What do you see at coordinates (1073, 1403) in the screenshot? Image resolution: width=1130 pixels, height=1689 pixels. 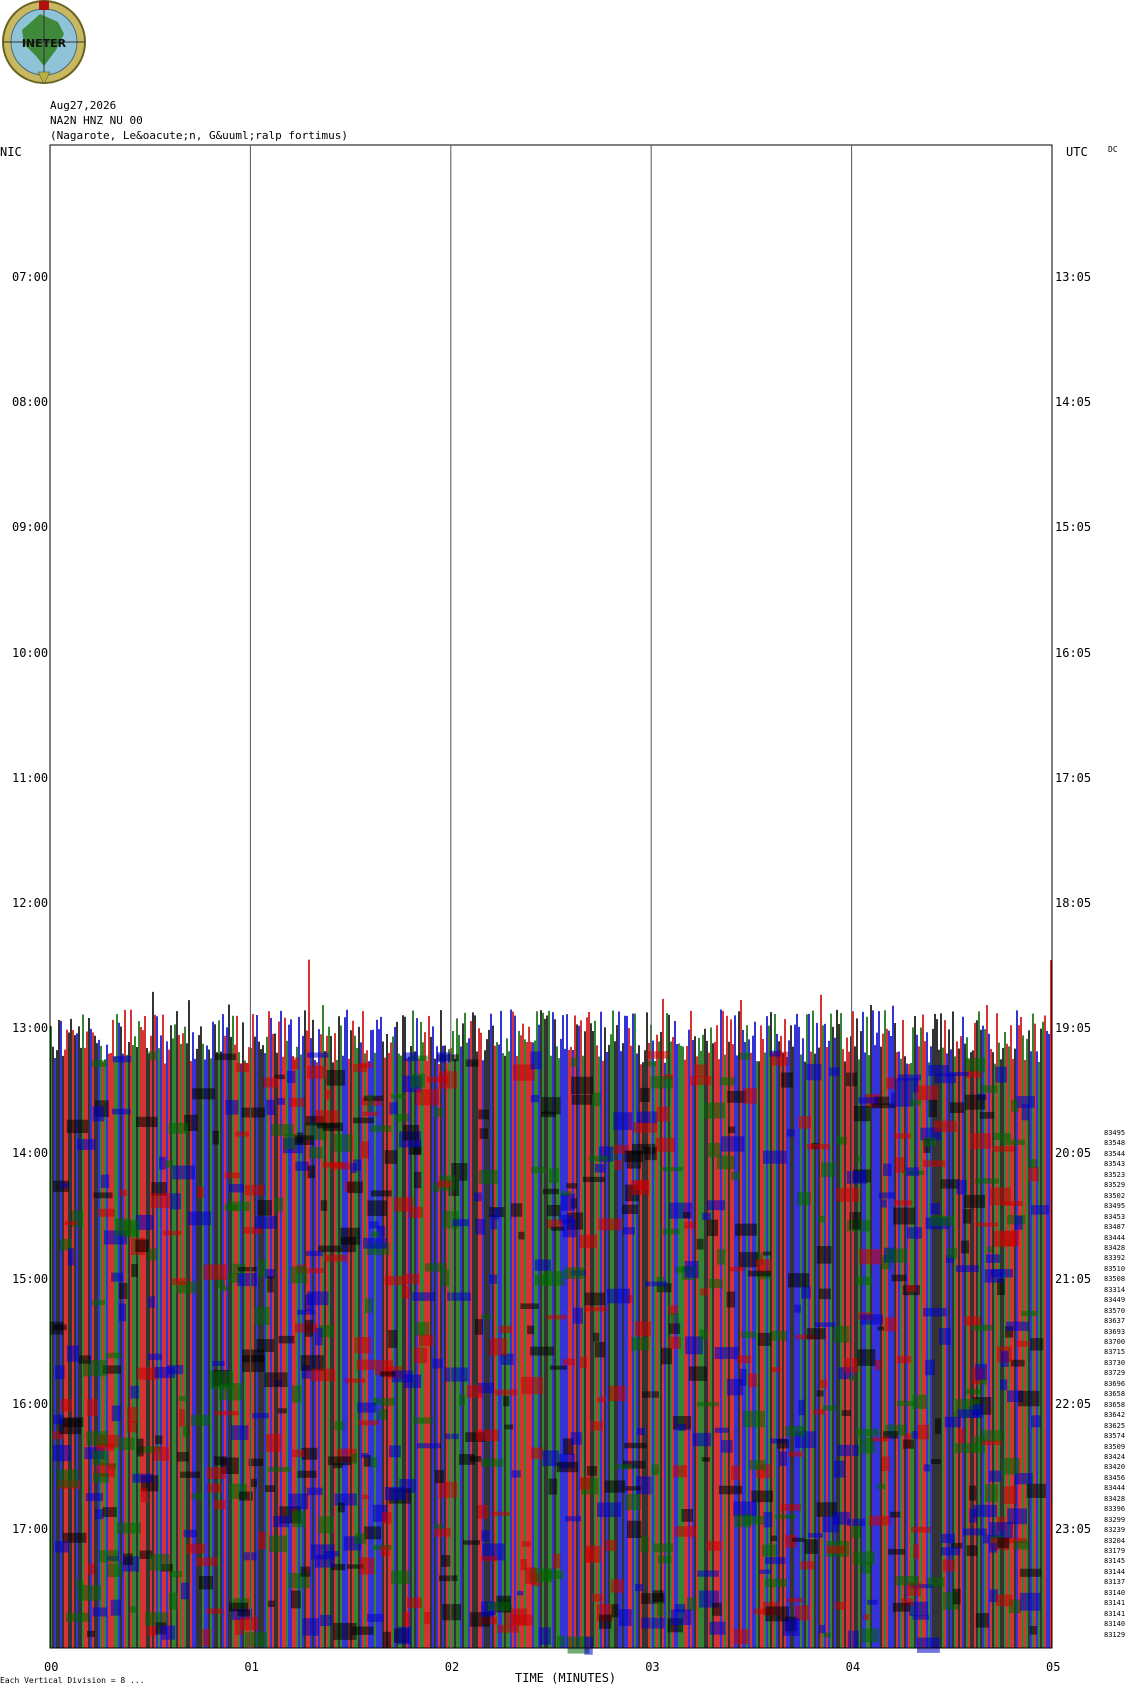 I see `right-tick-label: 22:05` at bounding box center [1073, 1403].